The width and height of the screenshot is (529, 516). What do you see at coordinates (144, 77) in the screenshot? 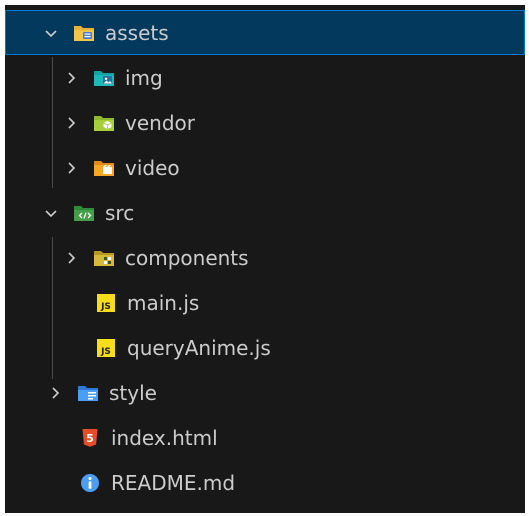
I see `tree-item-label: img` at bounding box center [144, 77].